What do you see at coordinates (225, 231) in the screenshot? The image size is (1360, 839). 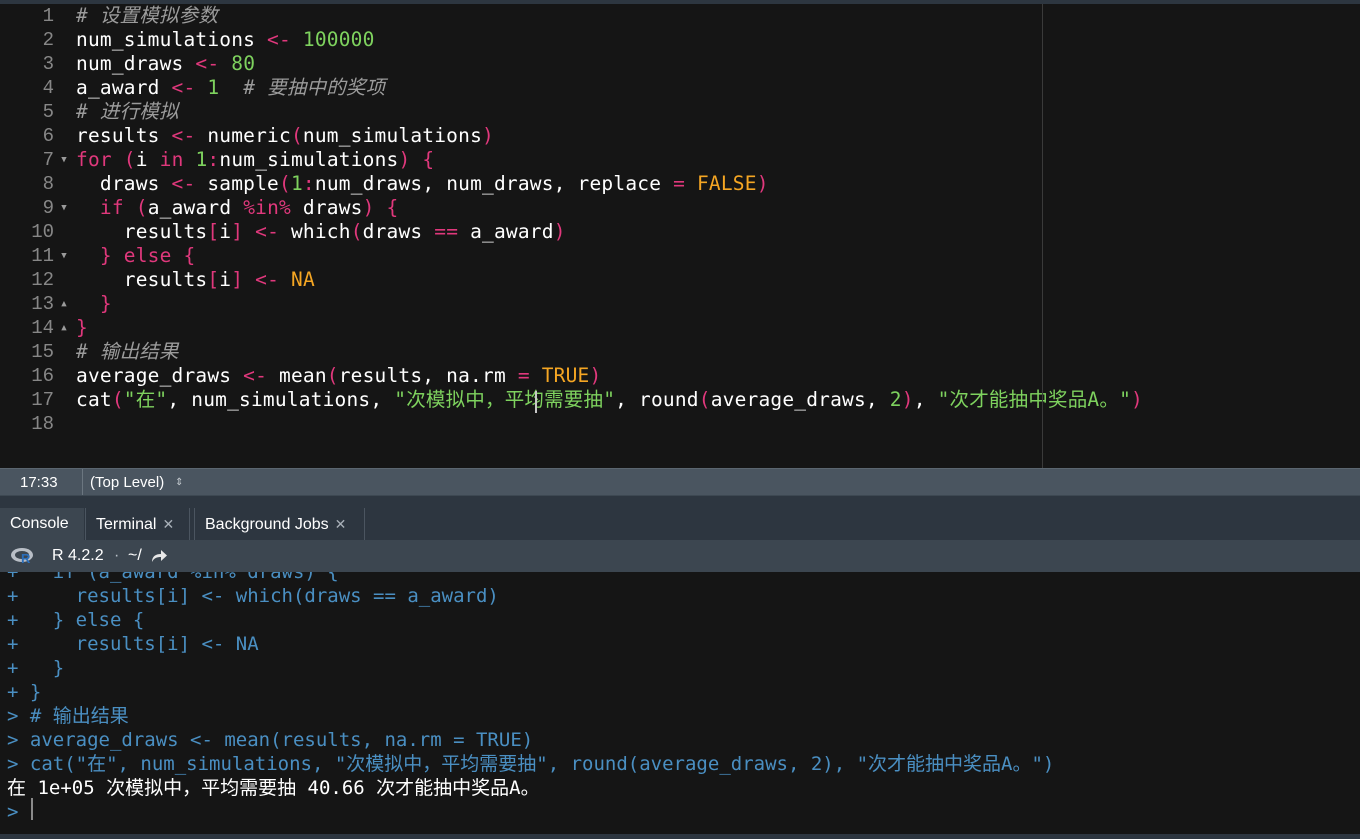 I see `code-token: i` at bounding box center [225, 231].